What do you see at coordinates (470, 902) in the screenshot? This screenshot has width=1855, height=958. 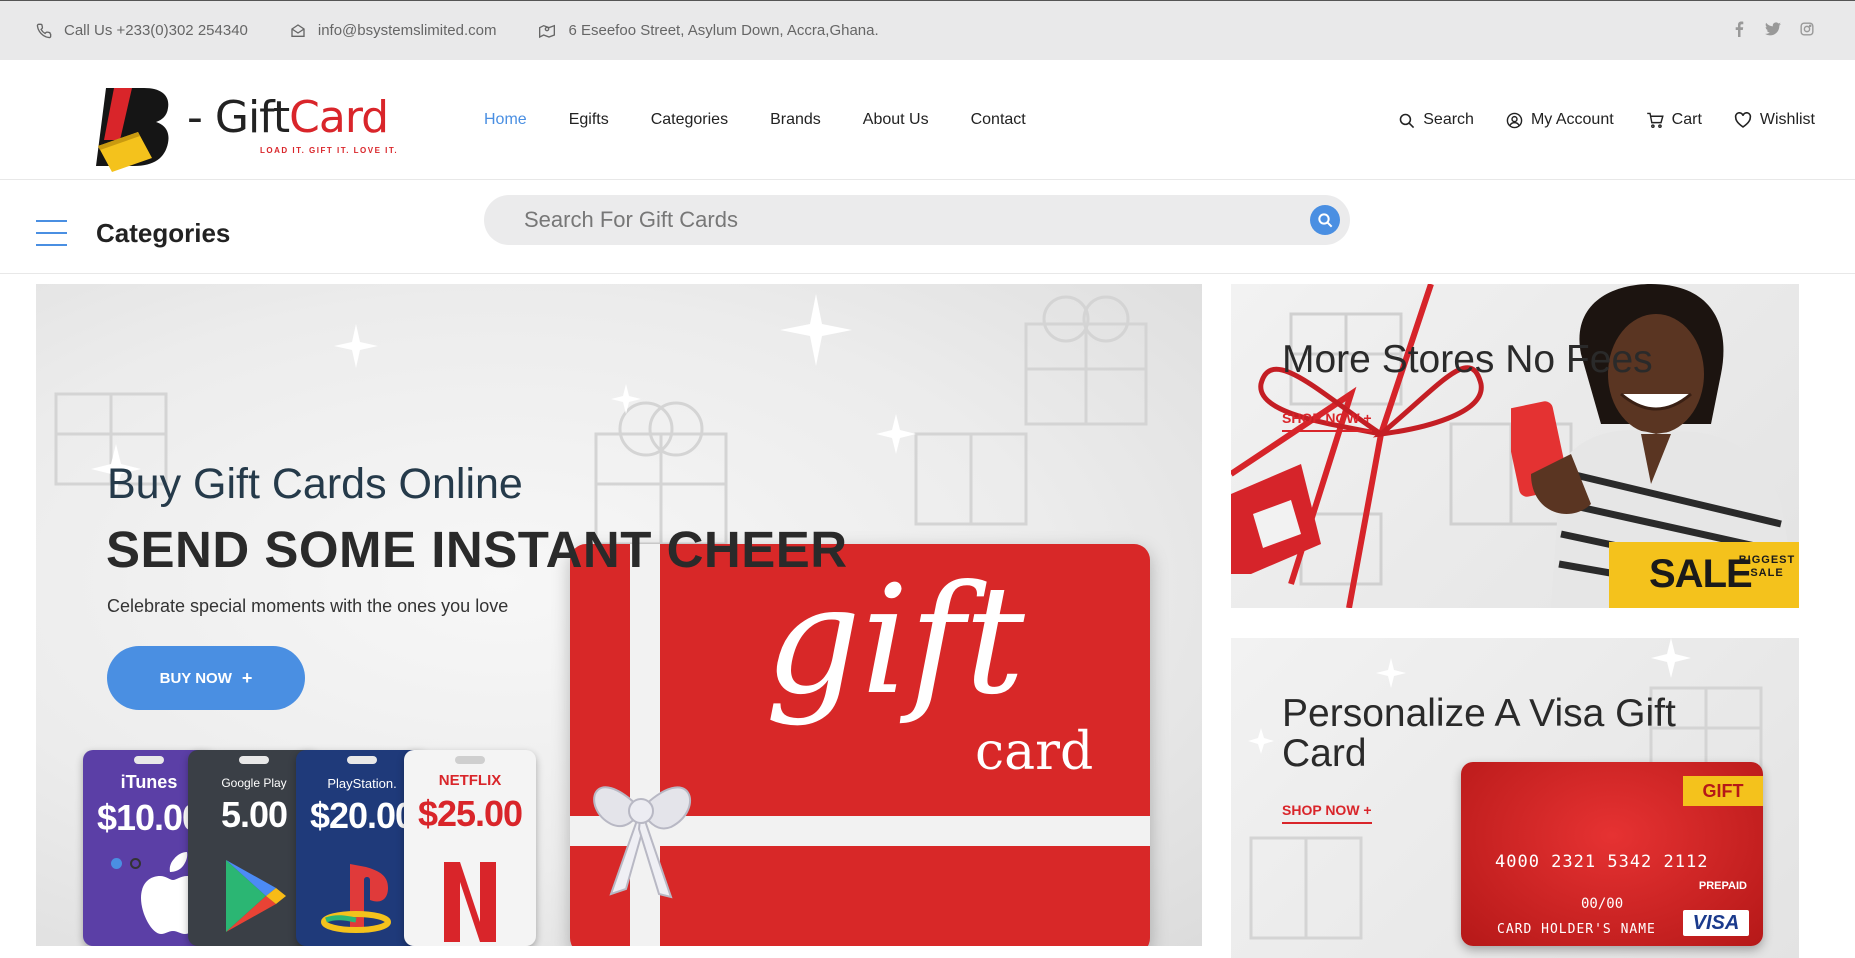 I see `netflix-icon` at bounding box center [470, 902].